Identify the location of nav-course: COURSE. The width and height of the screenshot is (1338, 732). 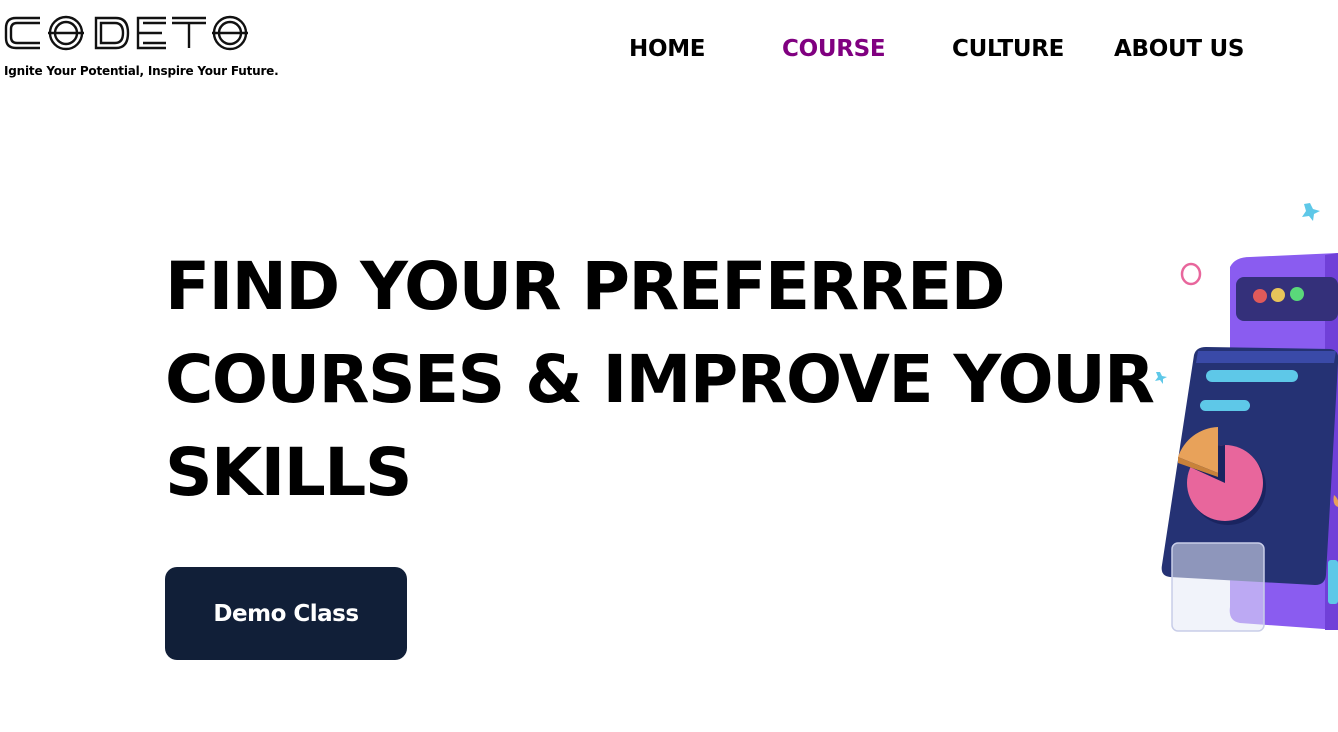
(834, 49).